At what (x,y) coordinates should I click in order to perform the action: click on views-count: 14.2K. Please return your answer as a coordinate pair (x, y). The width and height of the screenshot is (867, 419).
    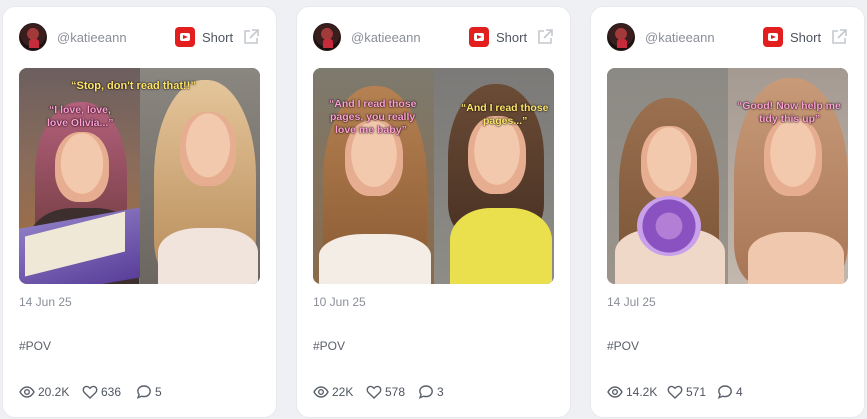
    Looking at the image, I should click on (642, 392).